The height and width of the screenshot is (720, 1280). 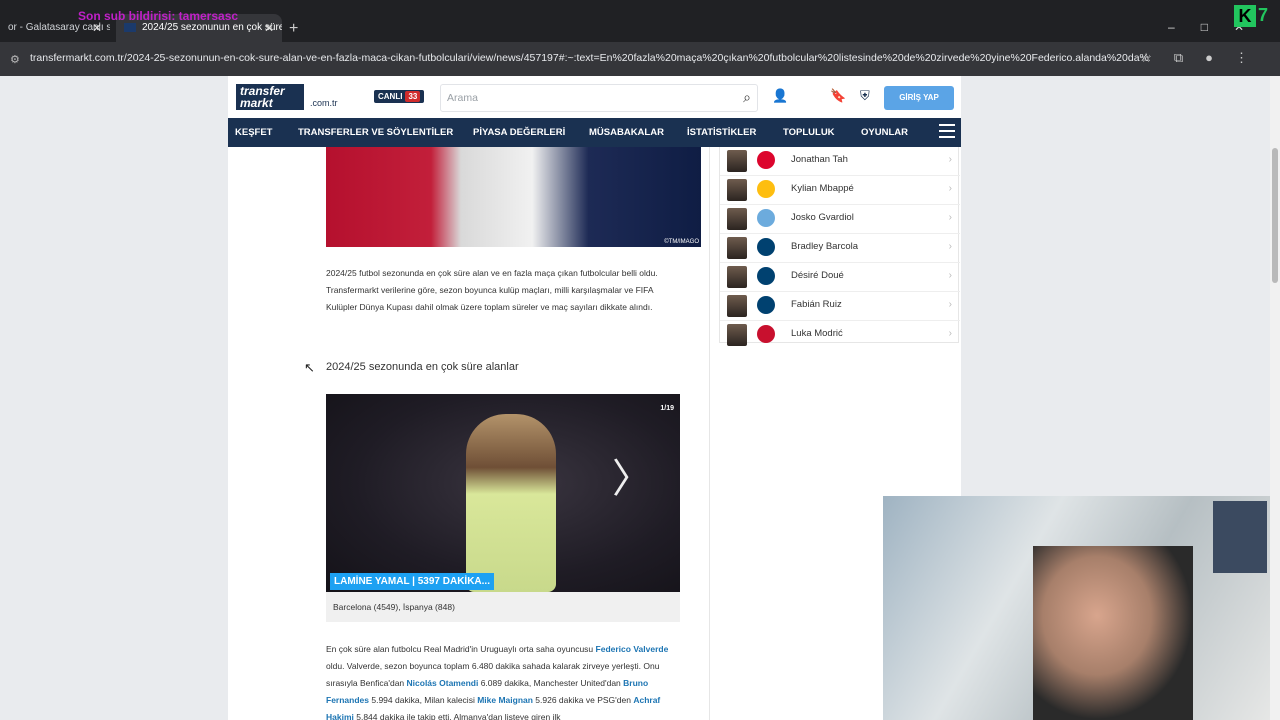 What do you see at coordinates (667, 408) in the screenshot?
I see `slide-counter: 1/19` at bounding box center [667, 408].